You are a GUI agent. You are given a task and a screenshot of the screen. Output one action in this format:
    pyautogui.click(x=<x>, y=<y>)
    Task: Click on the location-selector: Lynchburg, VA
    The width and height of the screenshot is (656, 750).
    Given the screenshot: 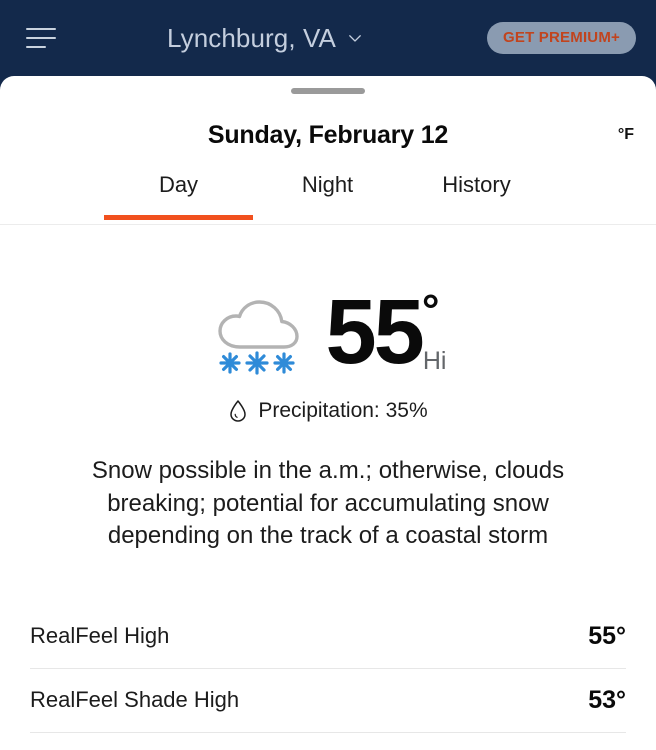 What is the action you would take?
    pyautogui.click(x=265, y=38)
    